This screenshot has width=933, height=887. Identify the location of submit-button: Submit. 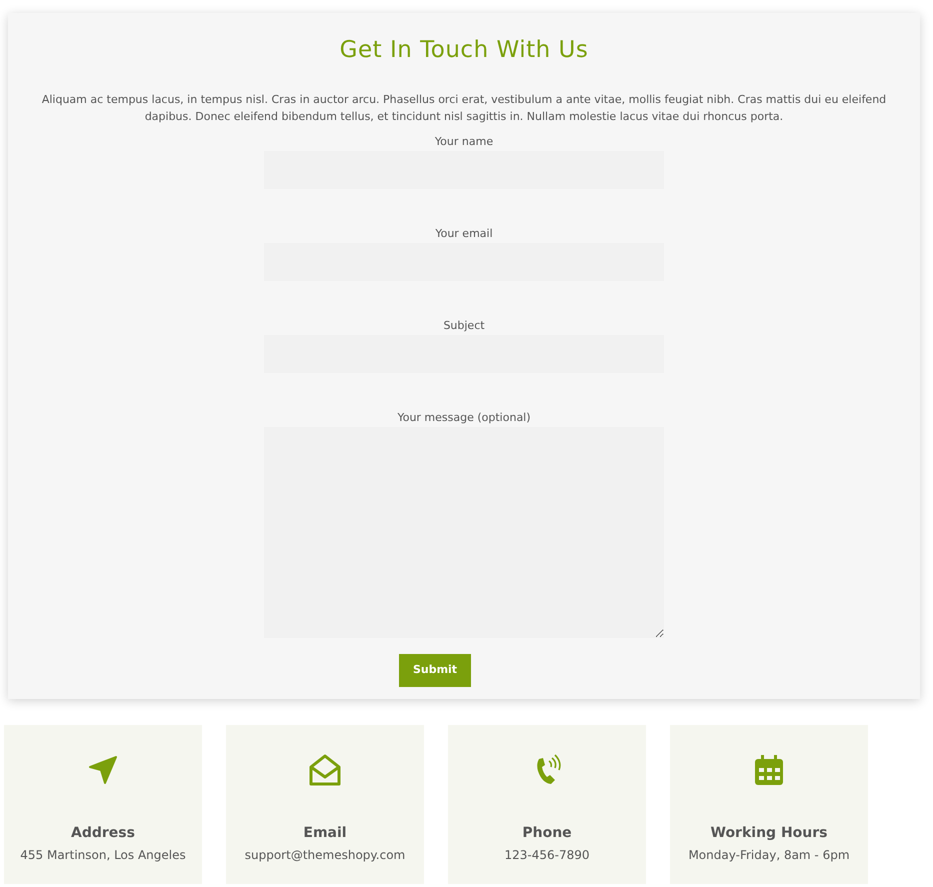
(435, 670).